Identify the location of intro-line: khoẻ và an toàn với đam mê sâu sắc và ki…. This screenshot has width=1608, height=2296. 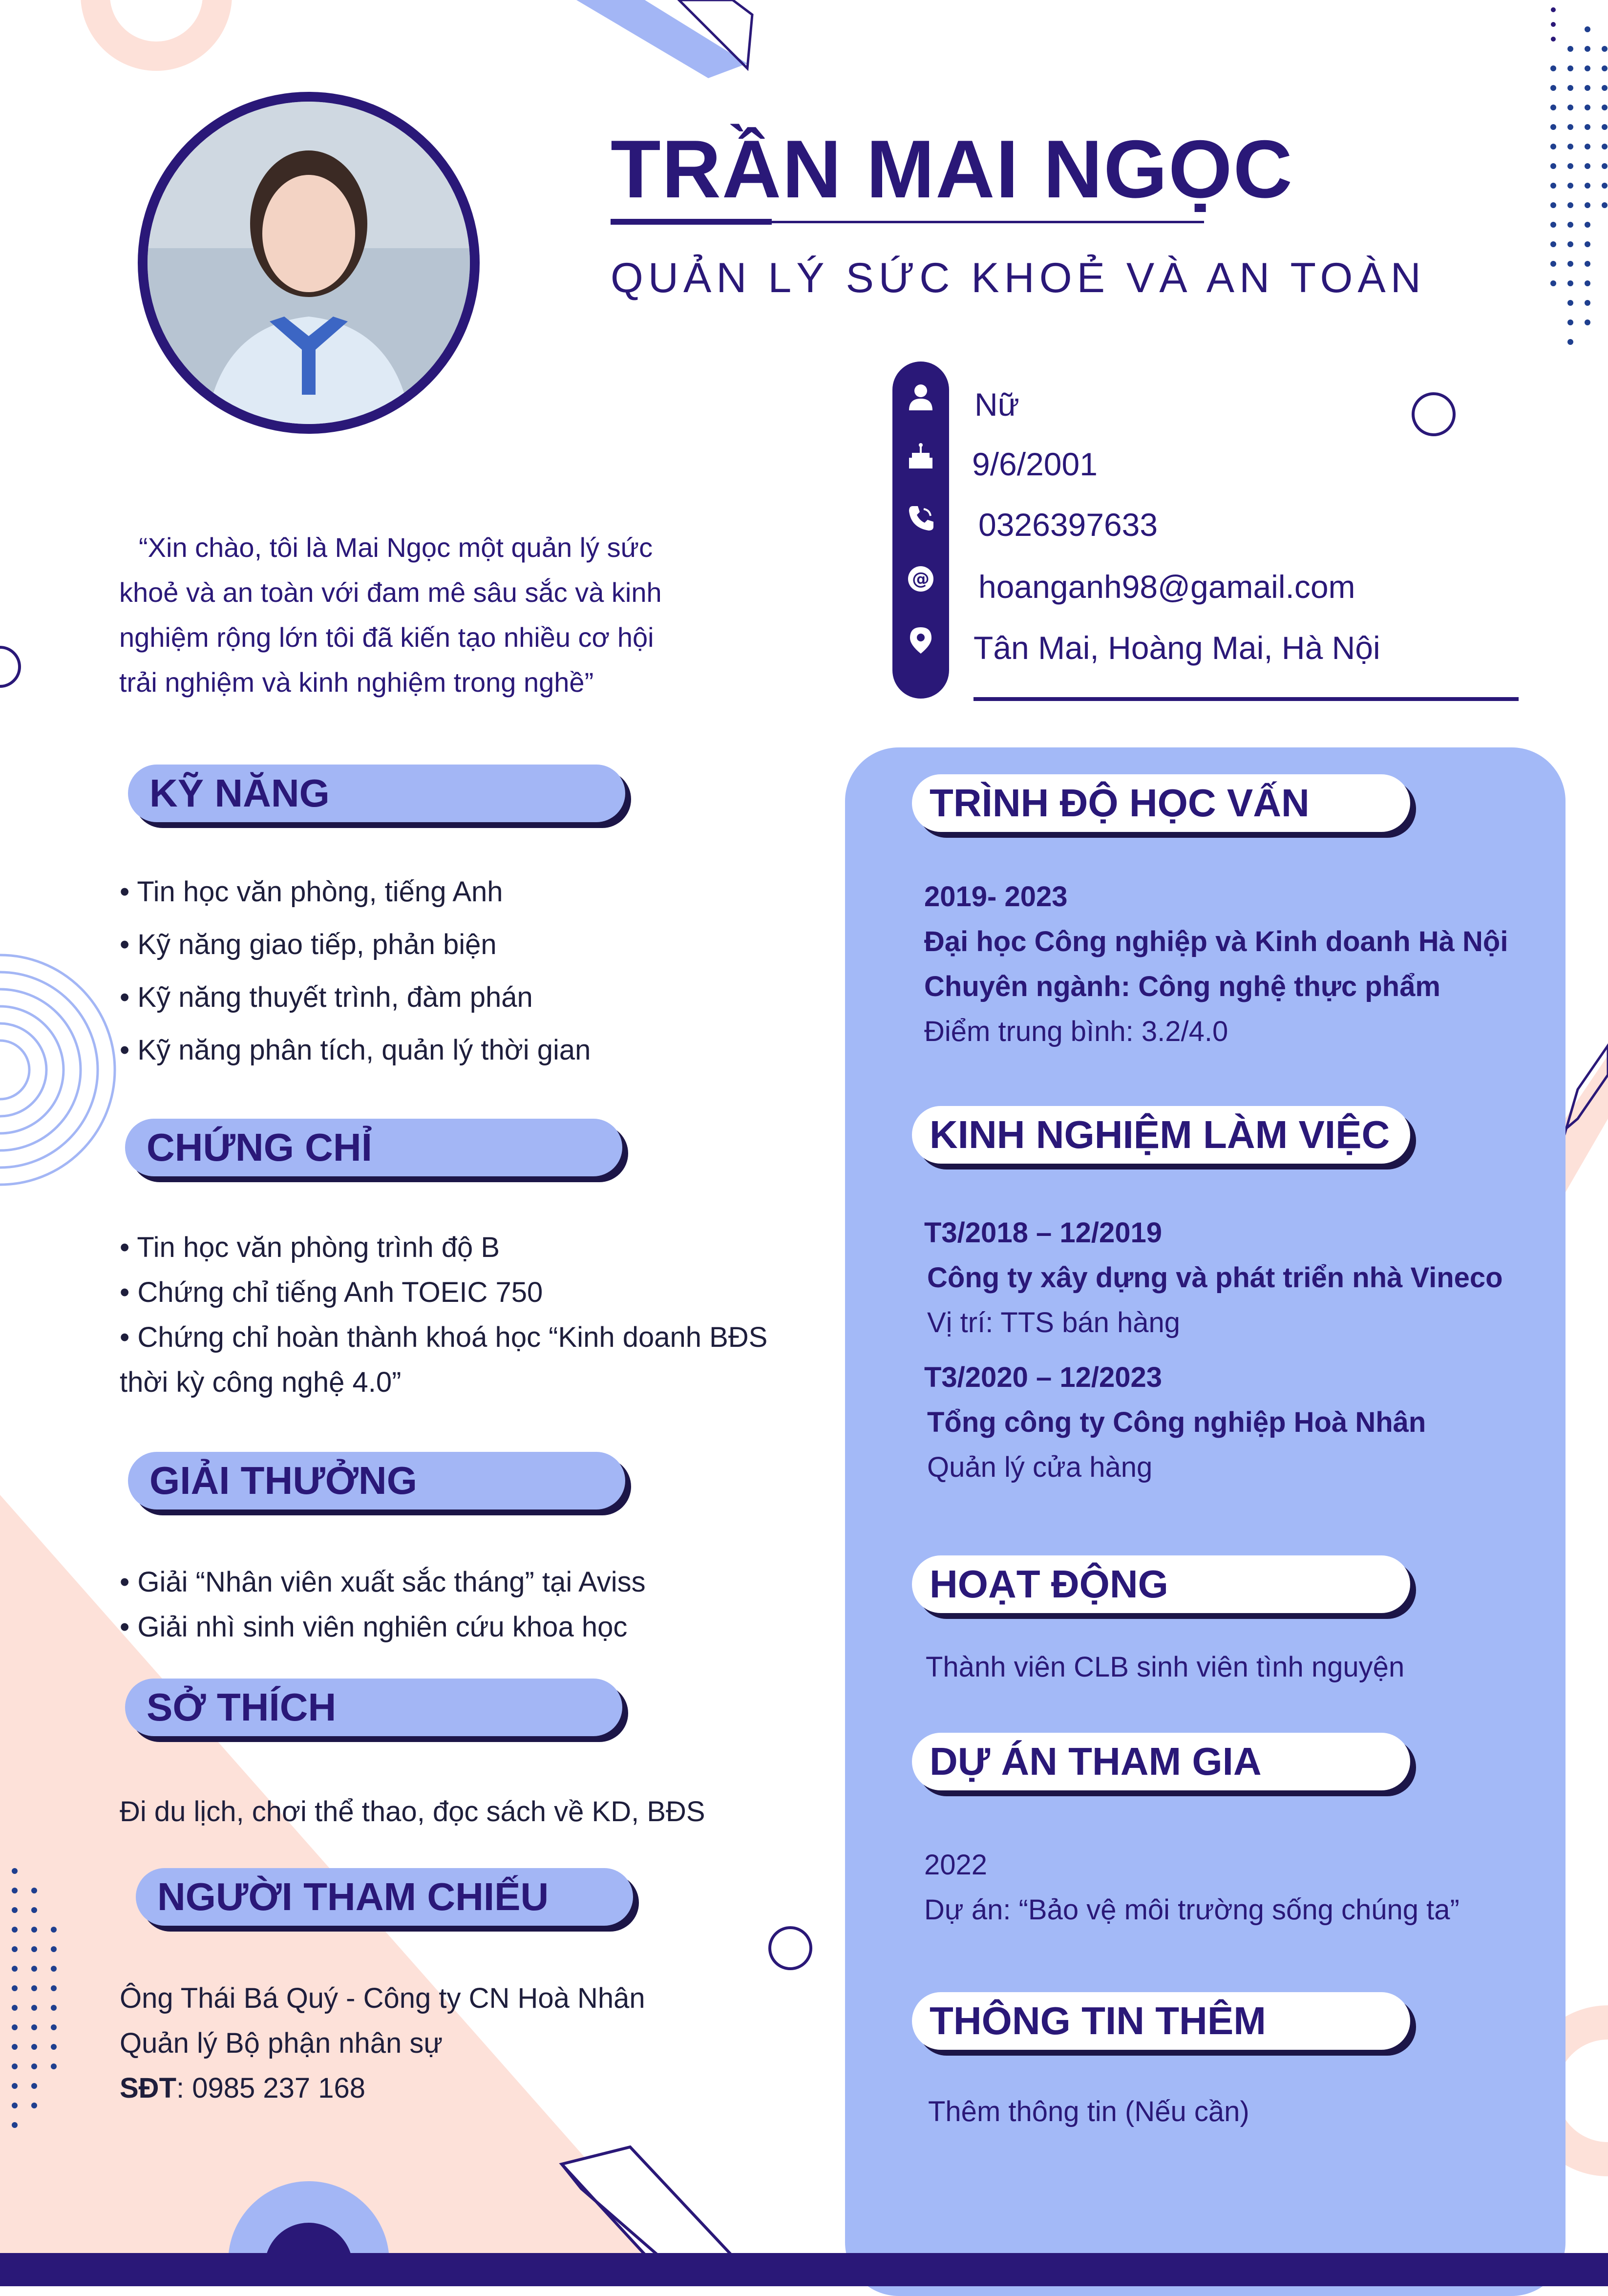
(390, 592).